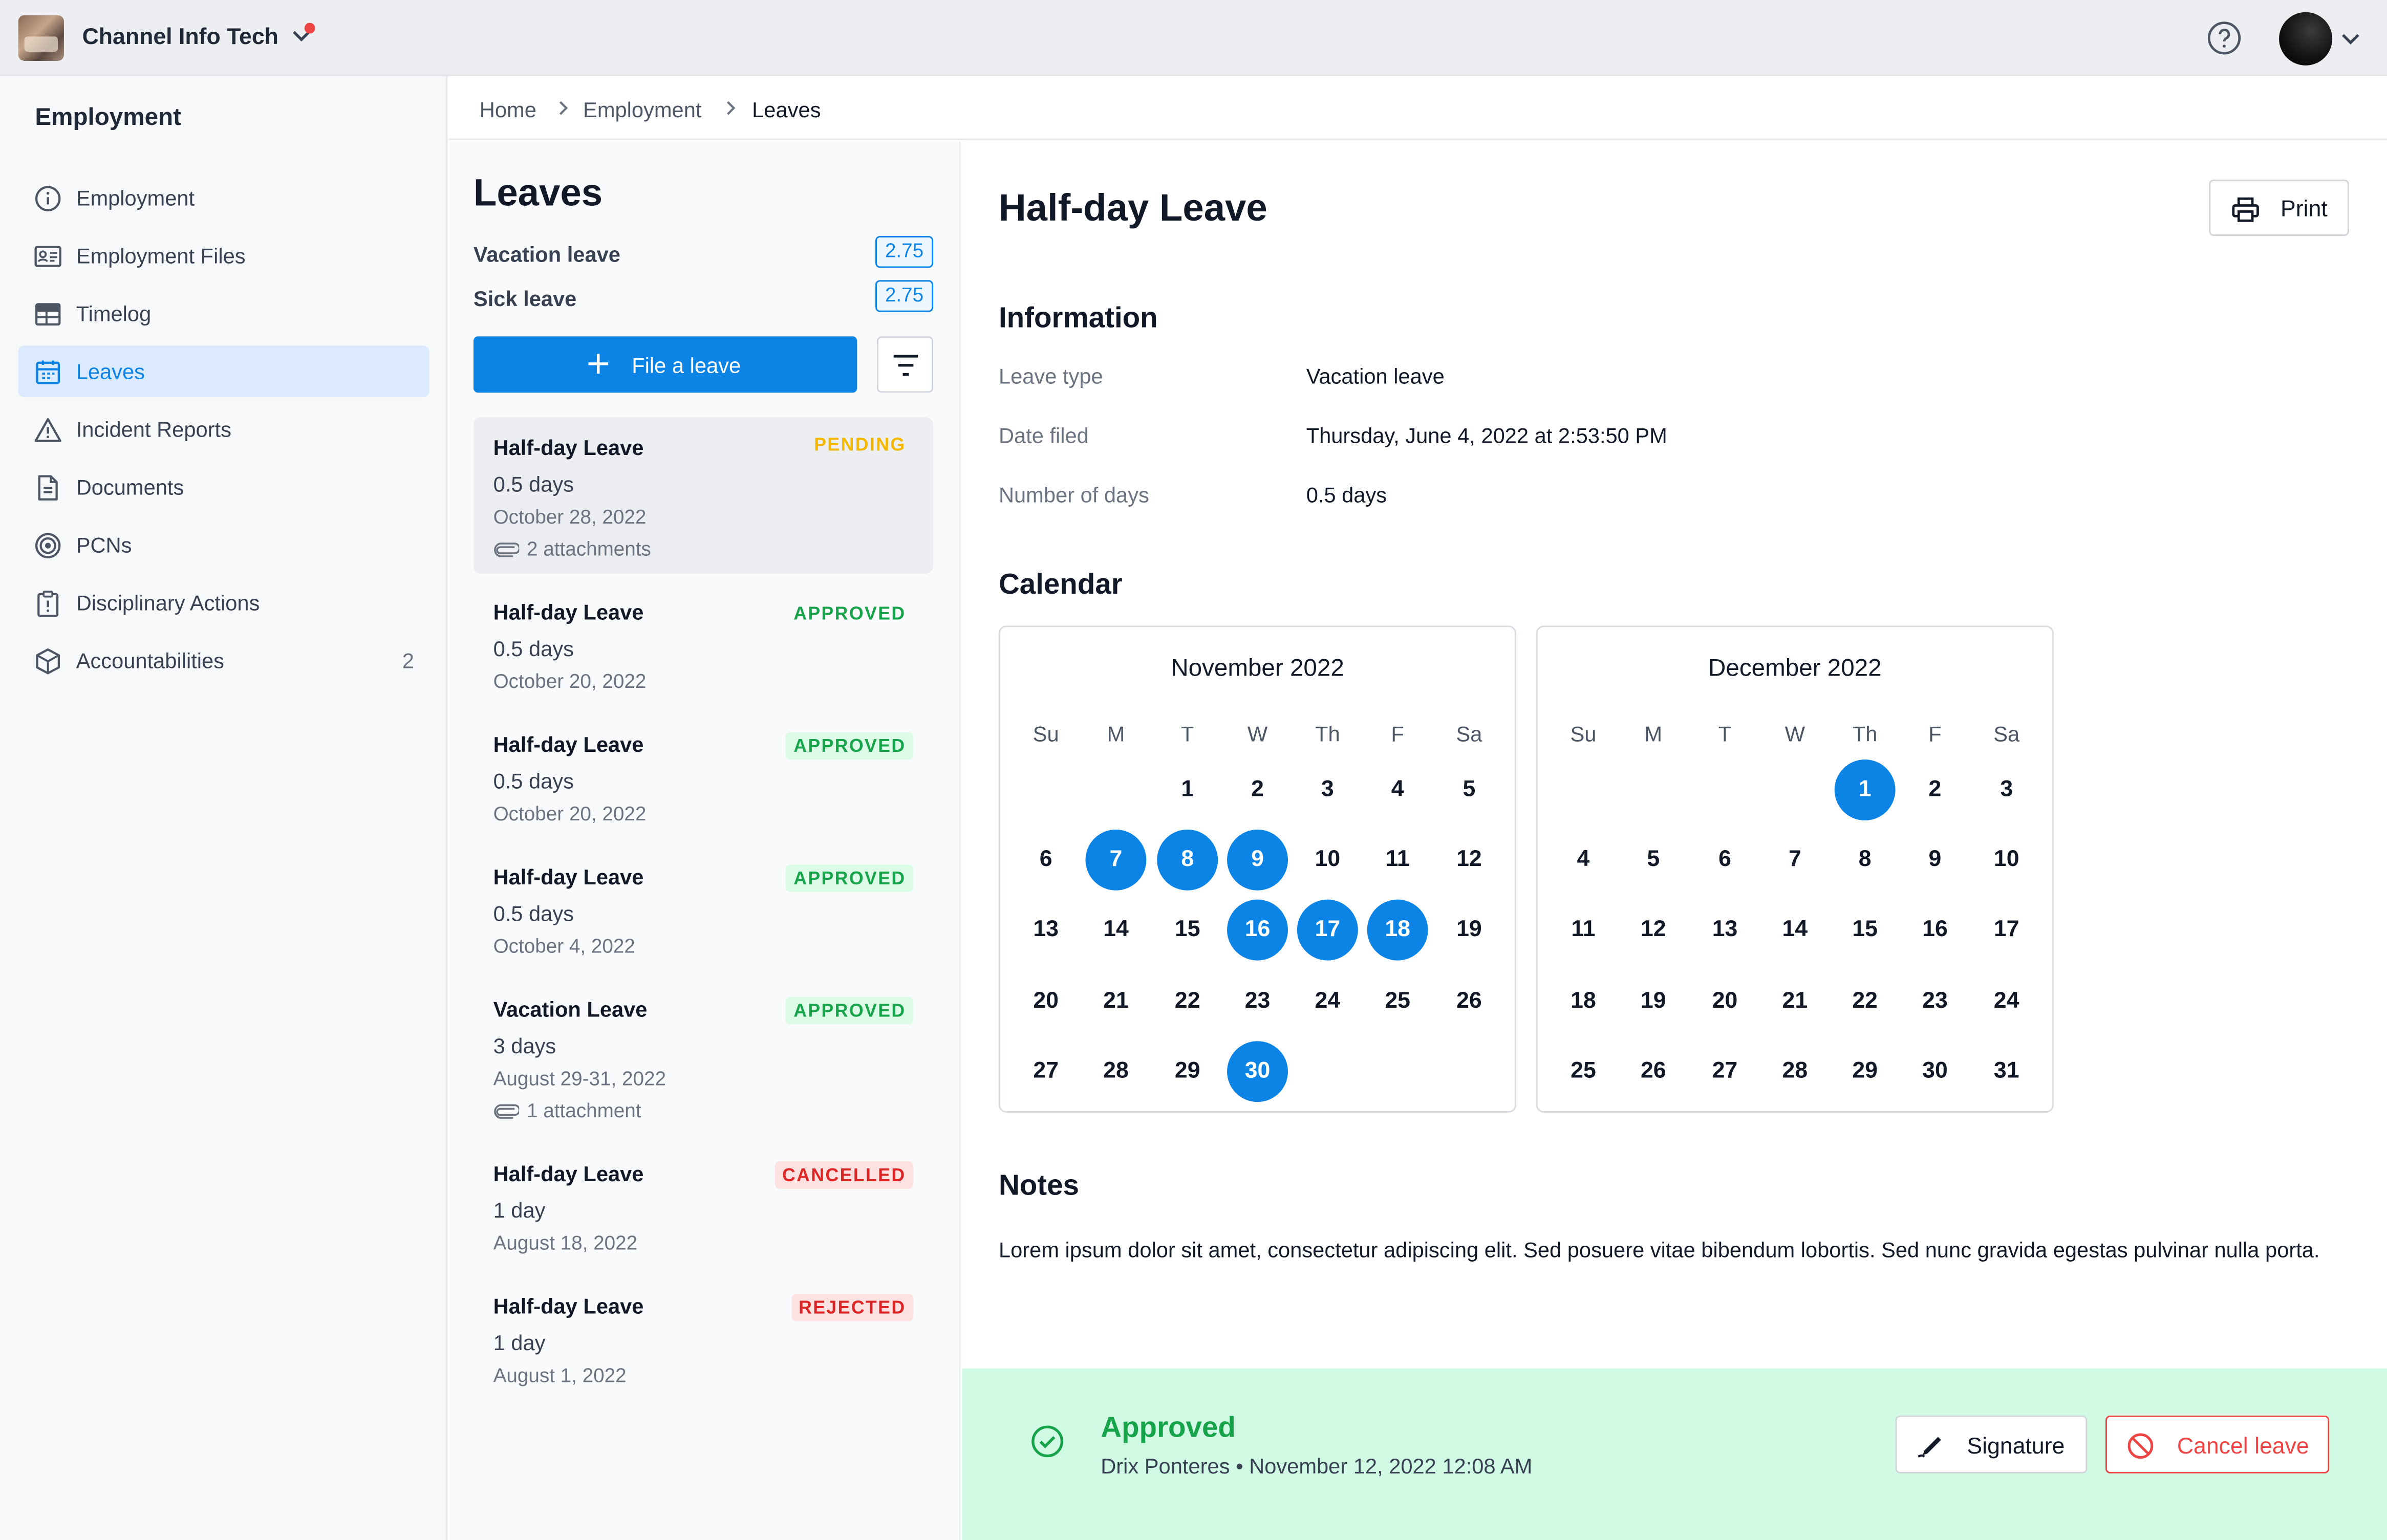 The width and height of the screenshot is (2387, 1540). What do you see at coordinates (2279, 207) in the screenshot?
I see `print-button: Print` at bounding box center [2279, 207].